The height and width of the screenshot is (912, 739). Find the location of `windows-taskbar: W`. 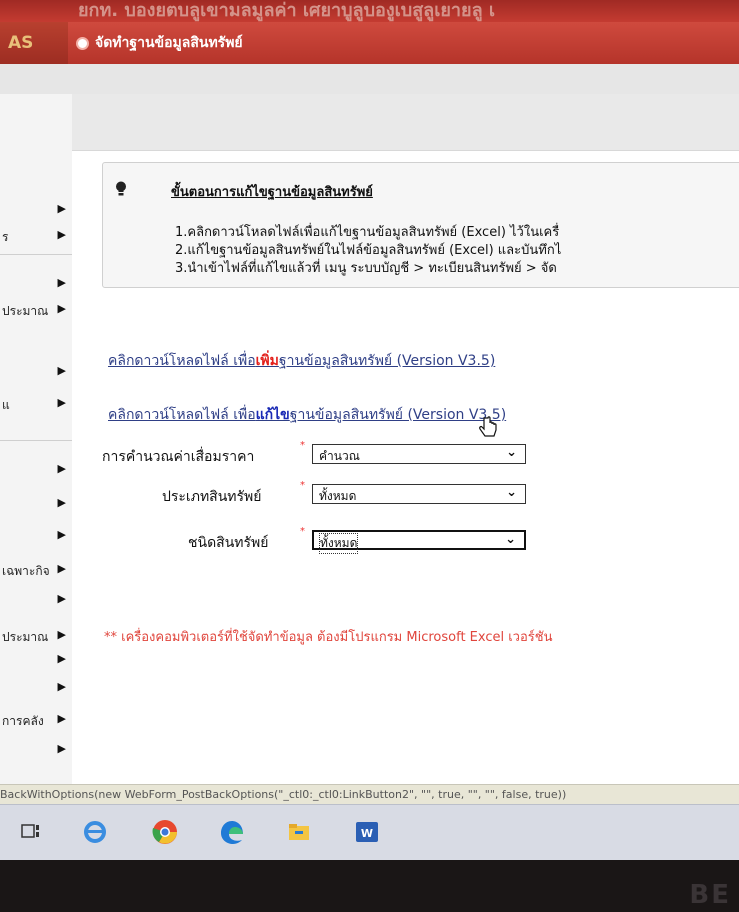

windows-taskbar: W is located at coordinates (369, 832).